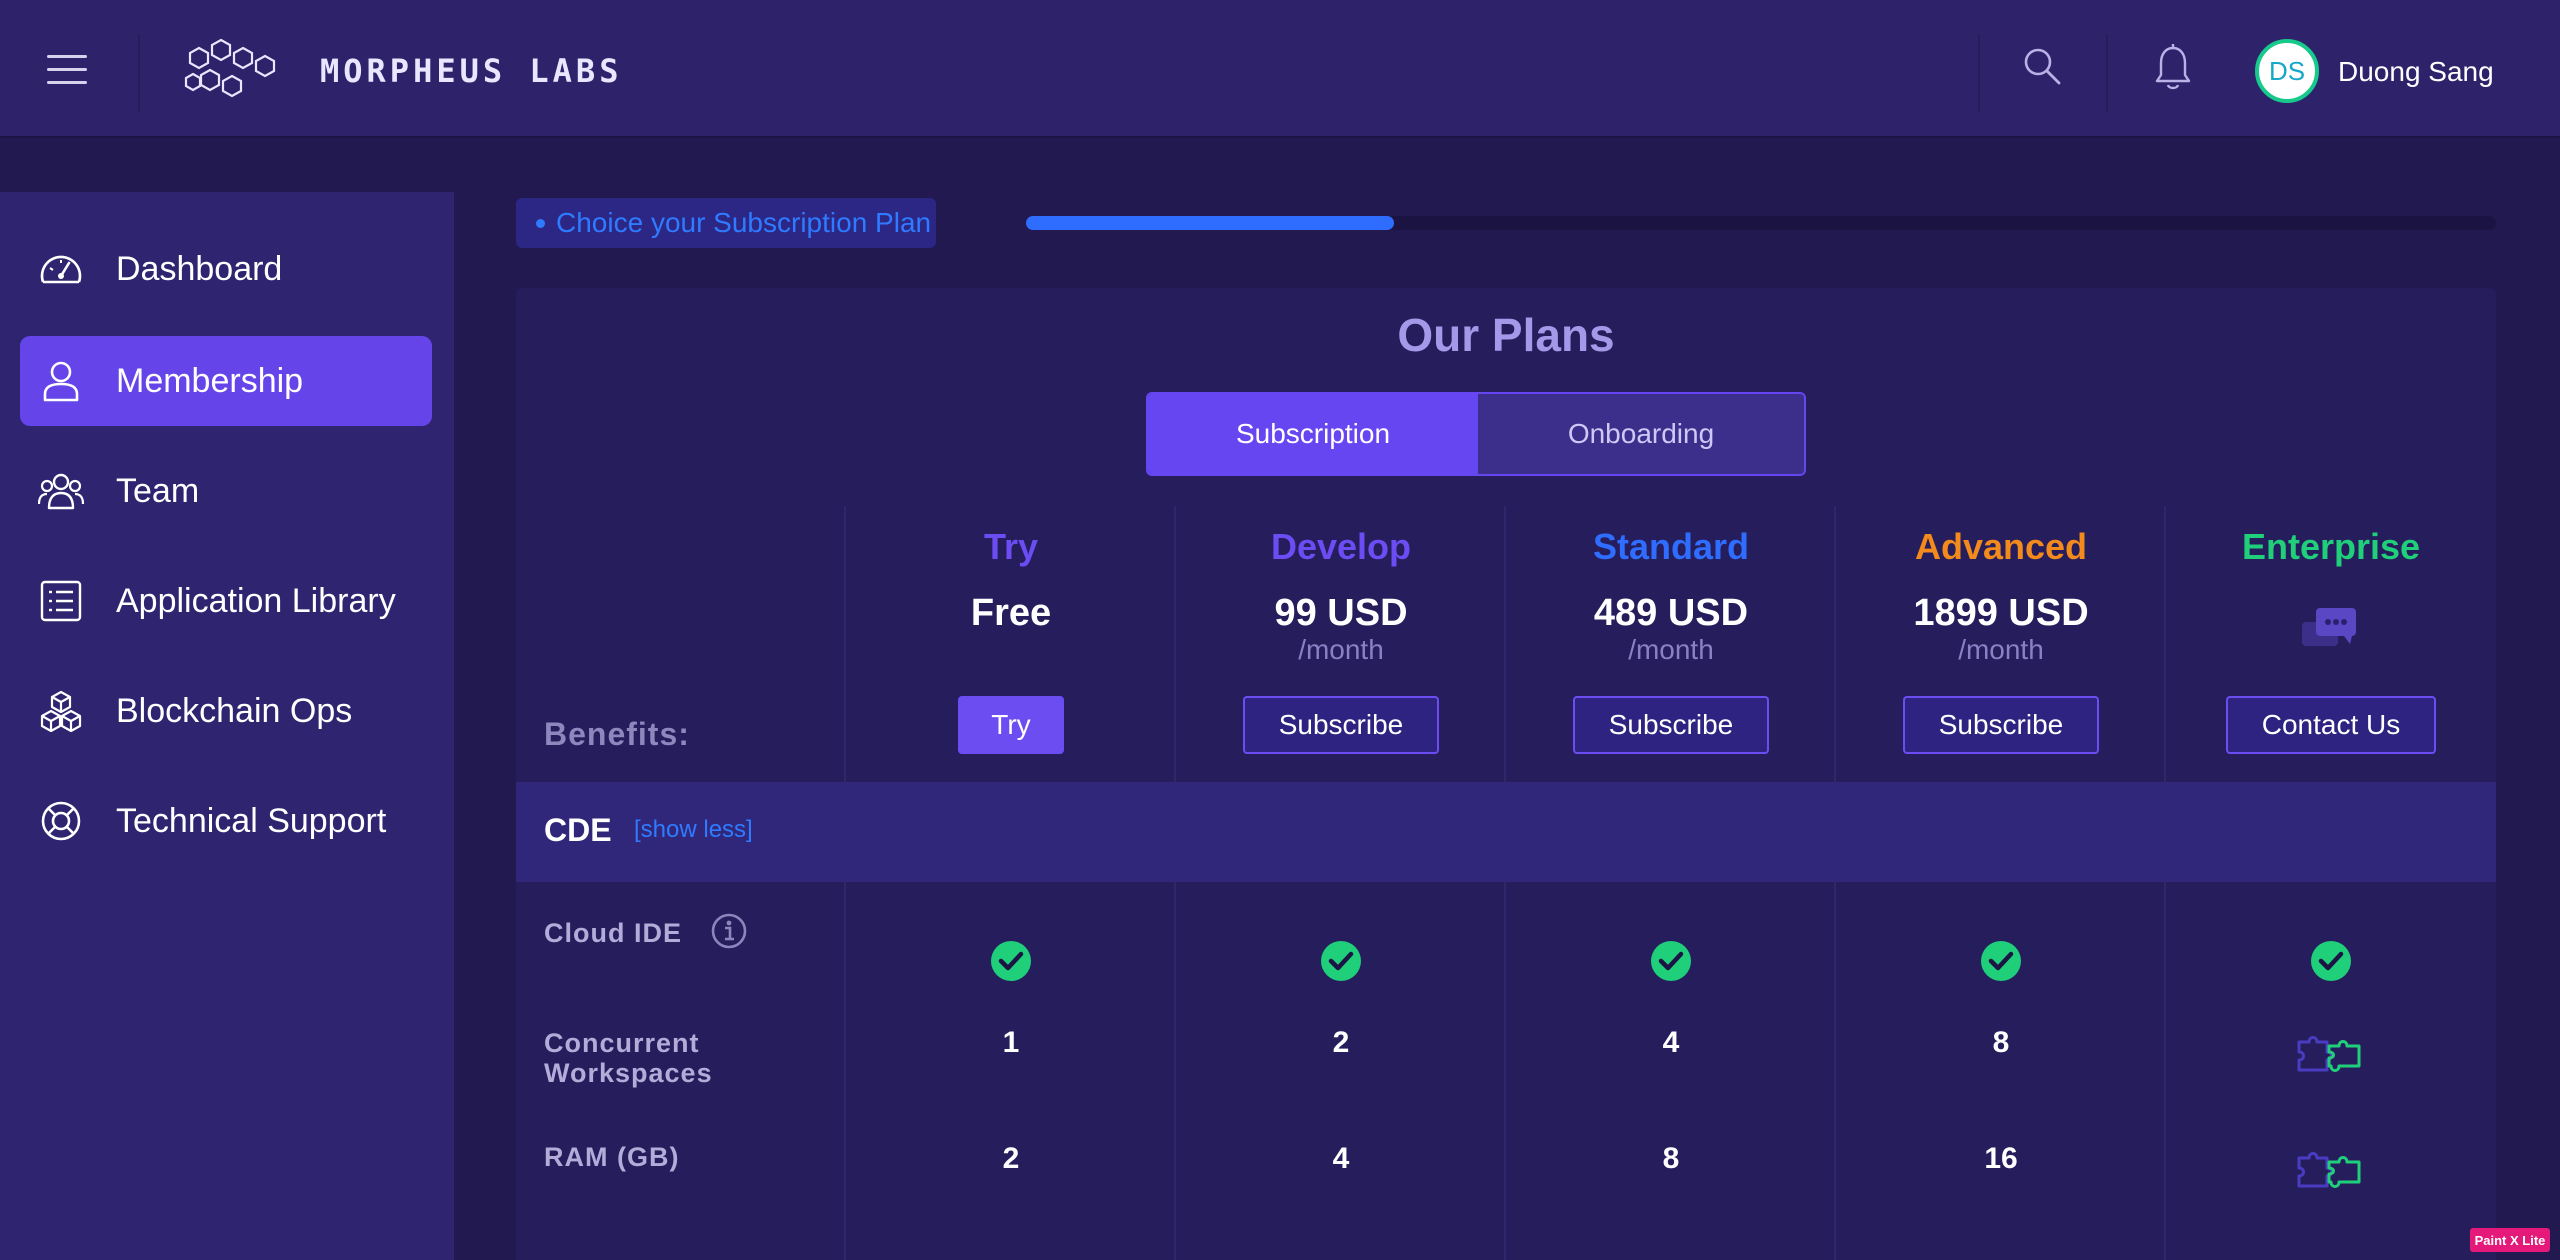 The height and width of the screenshot is (1260, 2560). Describe the element at coordinates (1341, 613) in the screenshot. I see `plan-price: 99 USD` at that location.